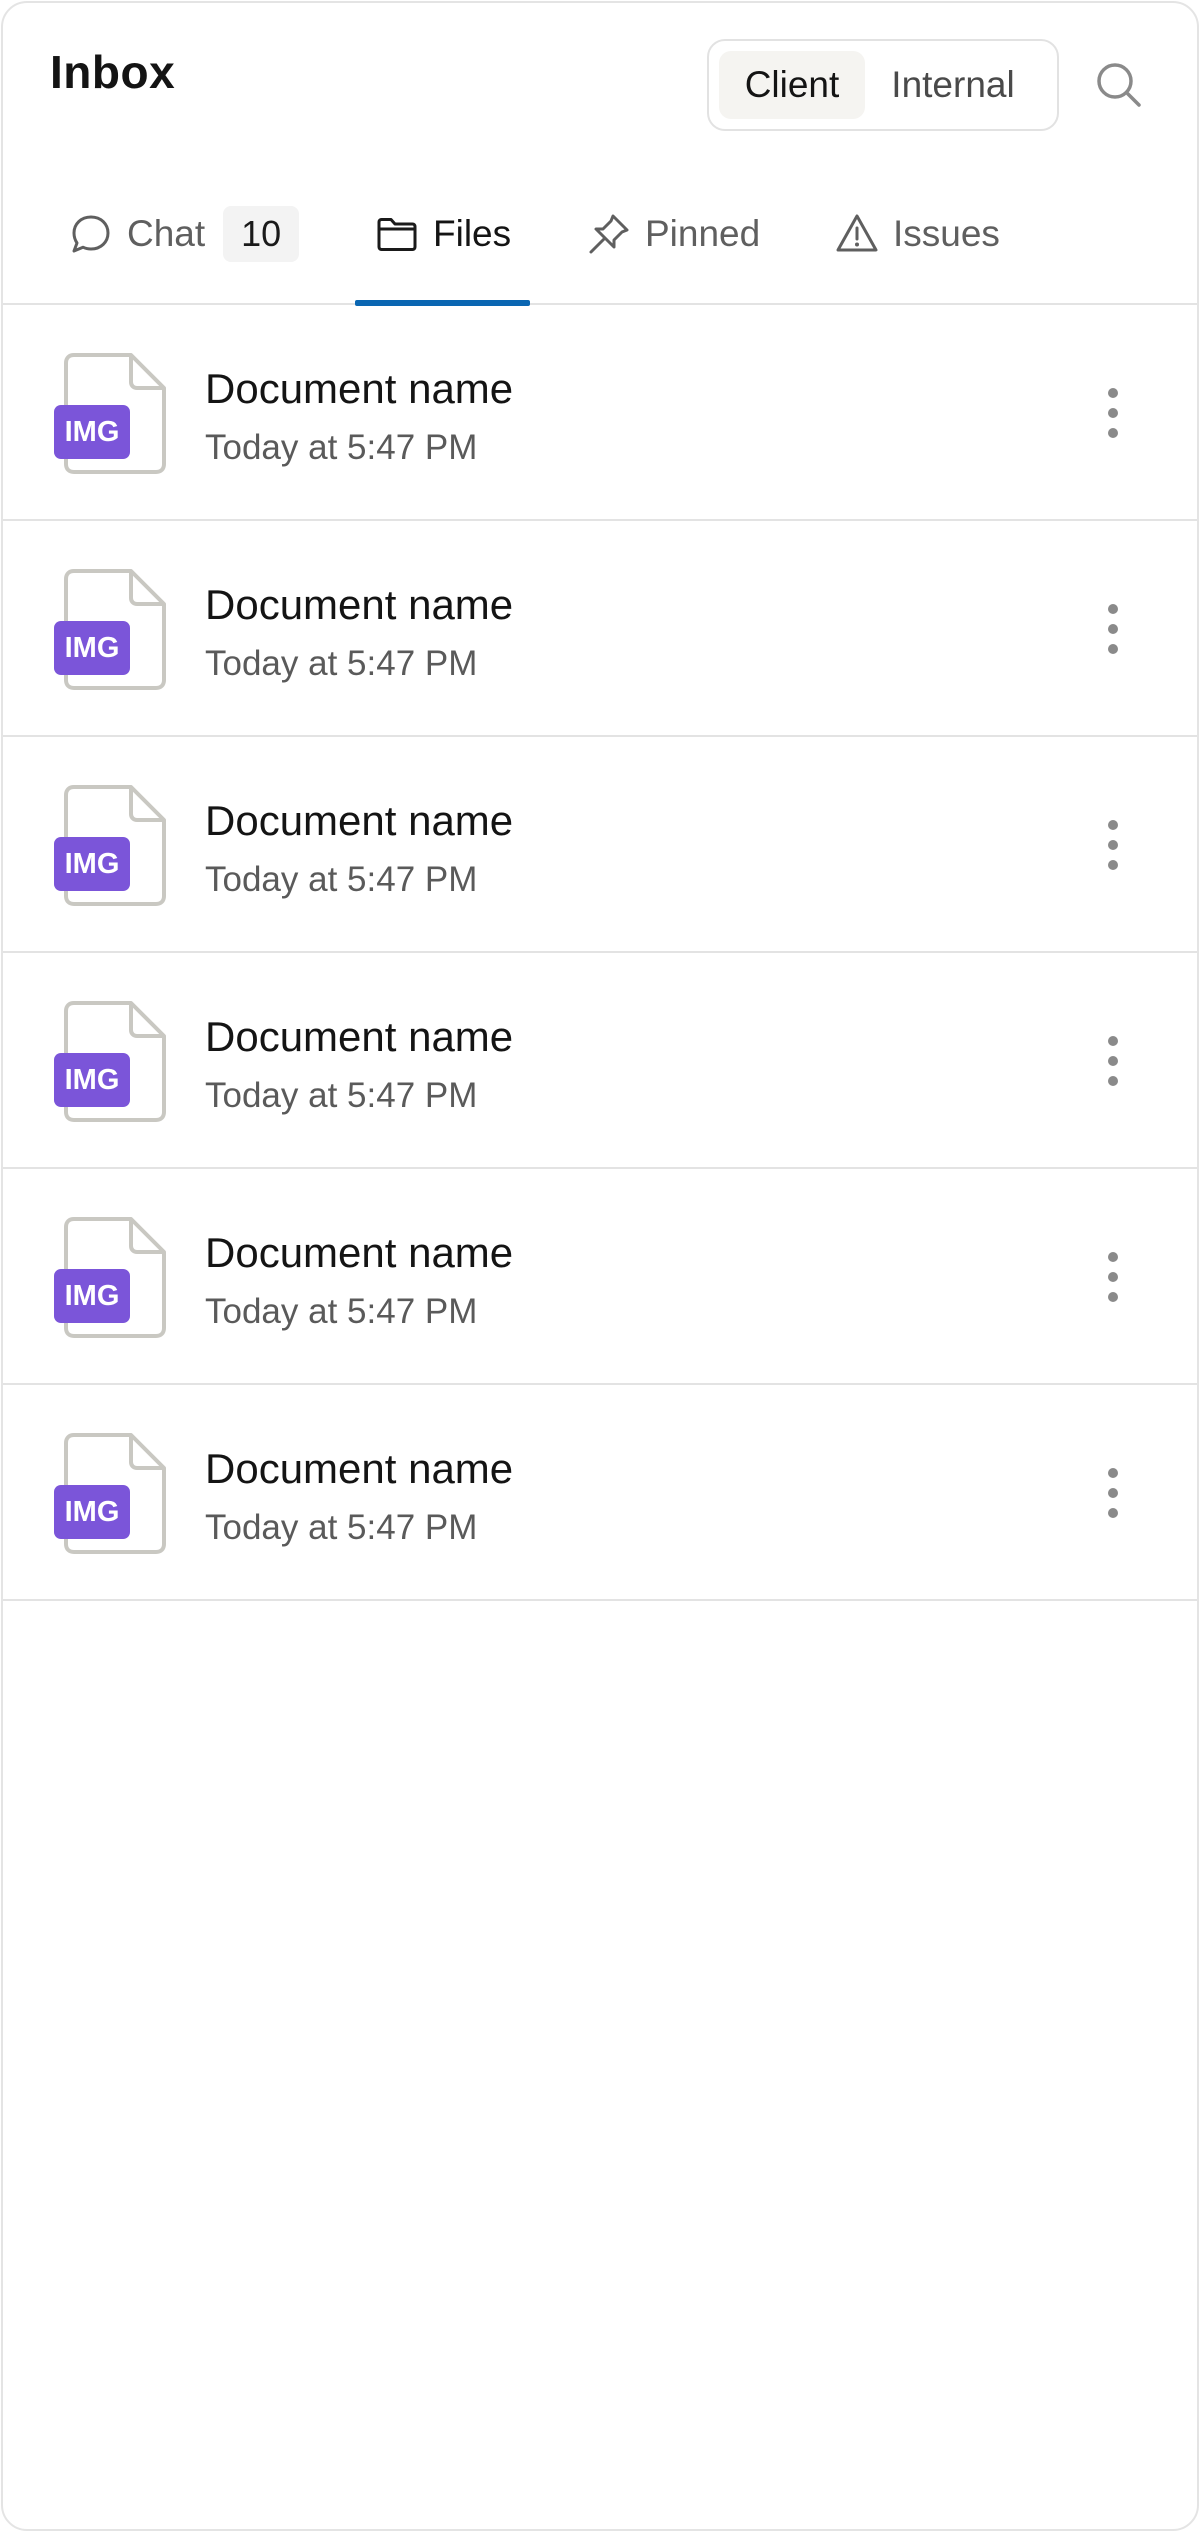  I want to click on inbox-header: Inbox Client Internal, so click(600, 83).